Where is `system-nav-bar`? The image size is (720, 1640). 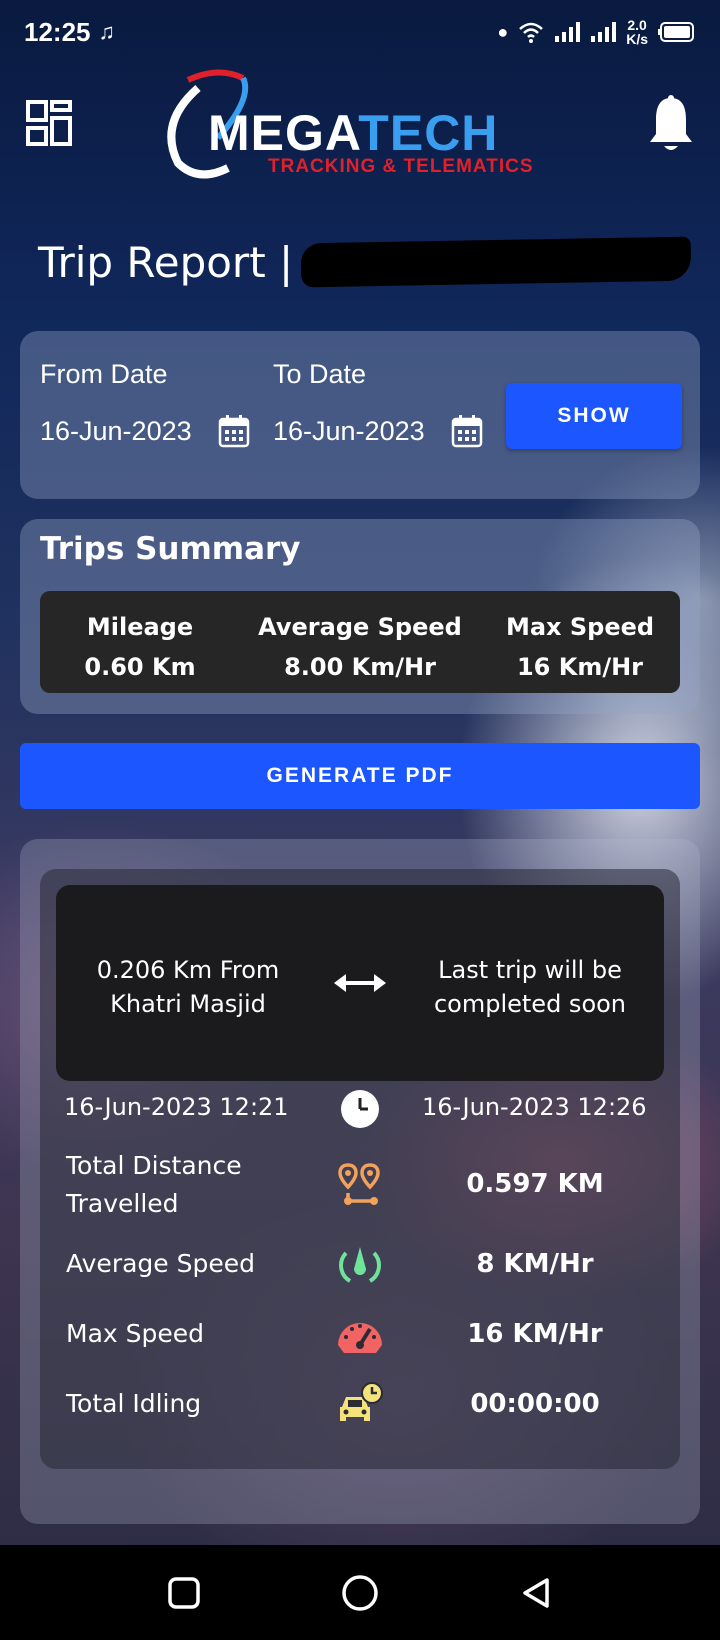
system-nav-bar is located at coordinates (360, 1592).